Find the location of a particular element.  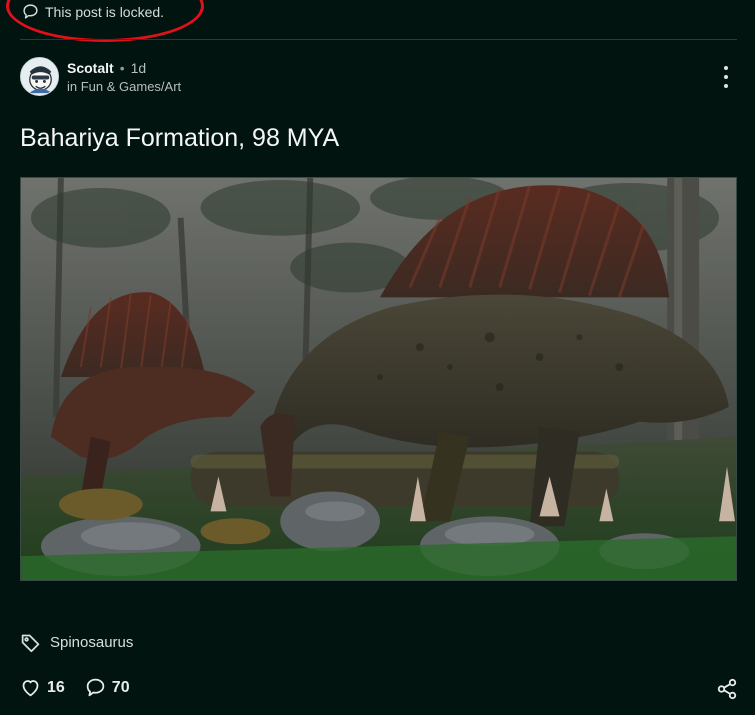

post-meta: Scotalt • 1d in Fun & Games/Art is located at coordinates (124, 77).